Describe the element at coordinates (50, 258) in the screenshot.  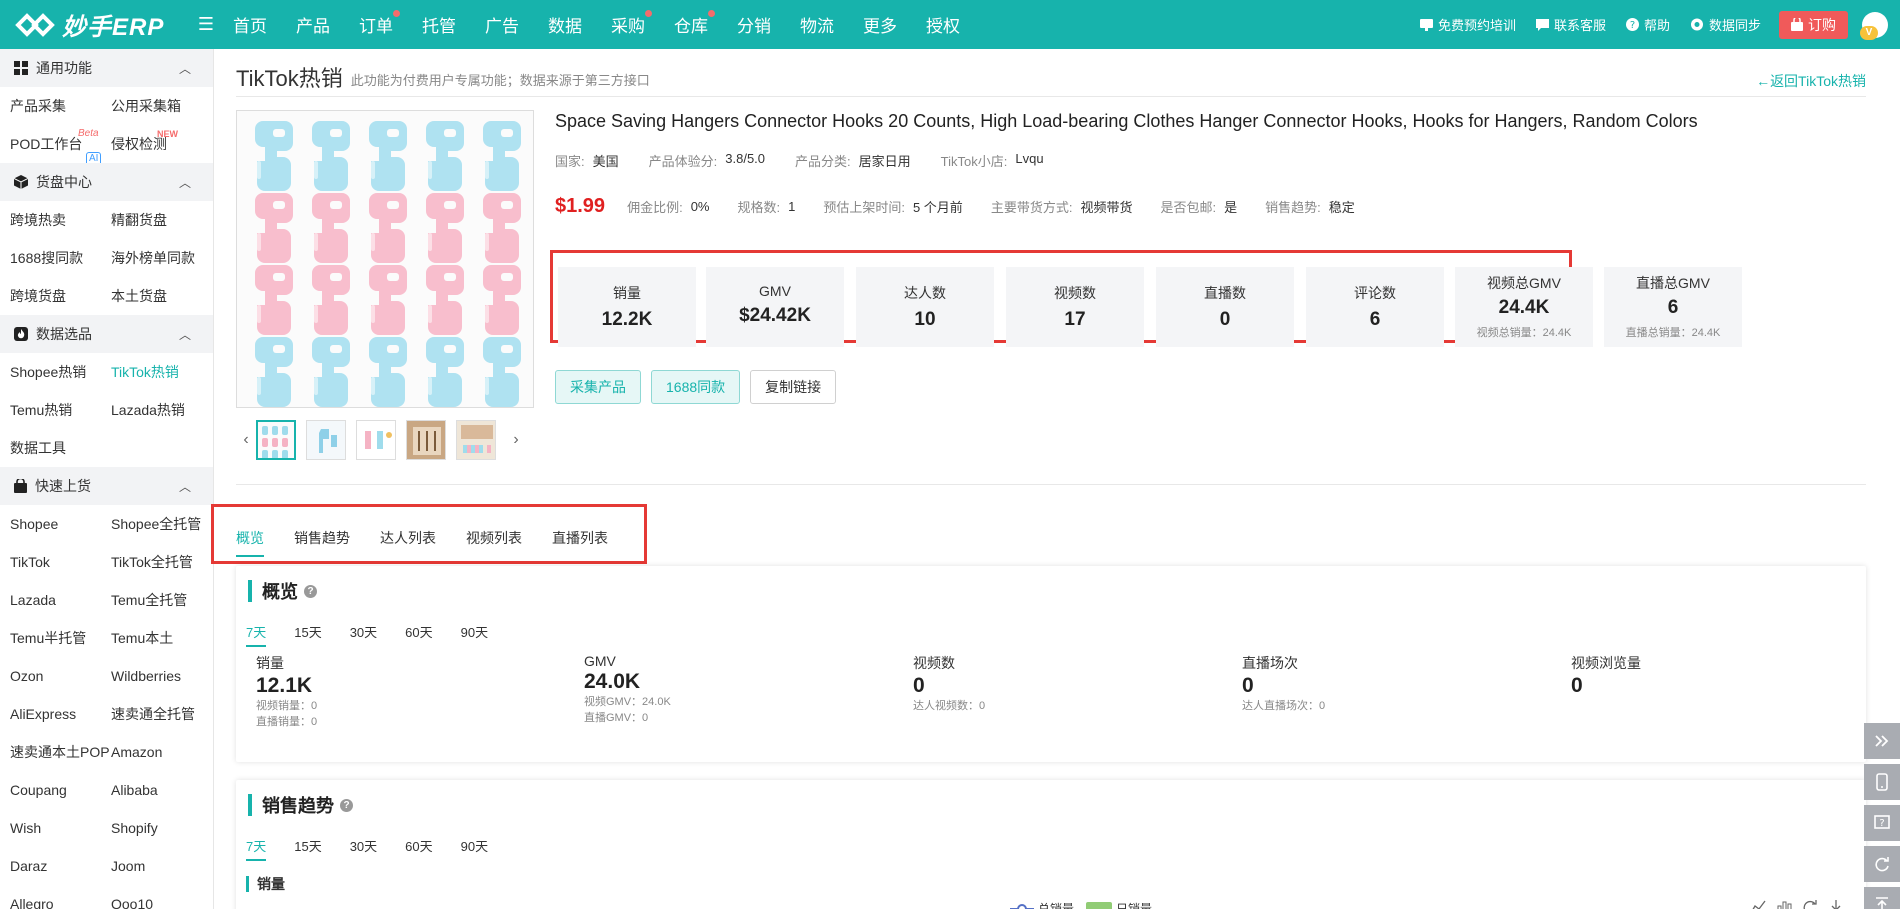
I see `sidebar-item-1688-search: 1688搜同款` at that location.